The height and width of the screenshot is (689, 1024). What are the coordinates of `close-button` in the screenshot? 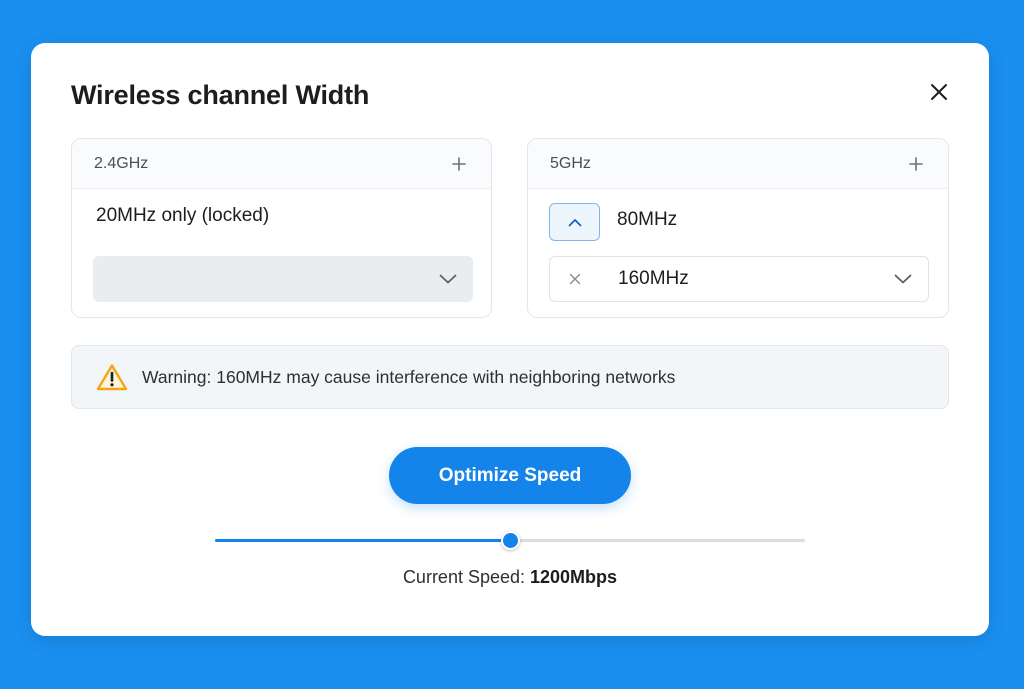 It's located at (939, 92).